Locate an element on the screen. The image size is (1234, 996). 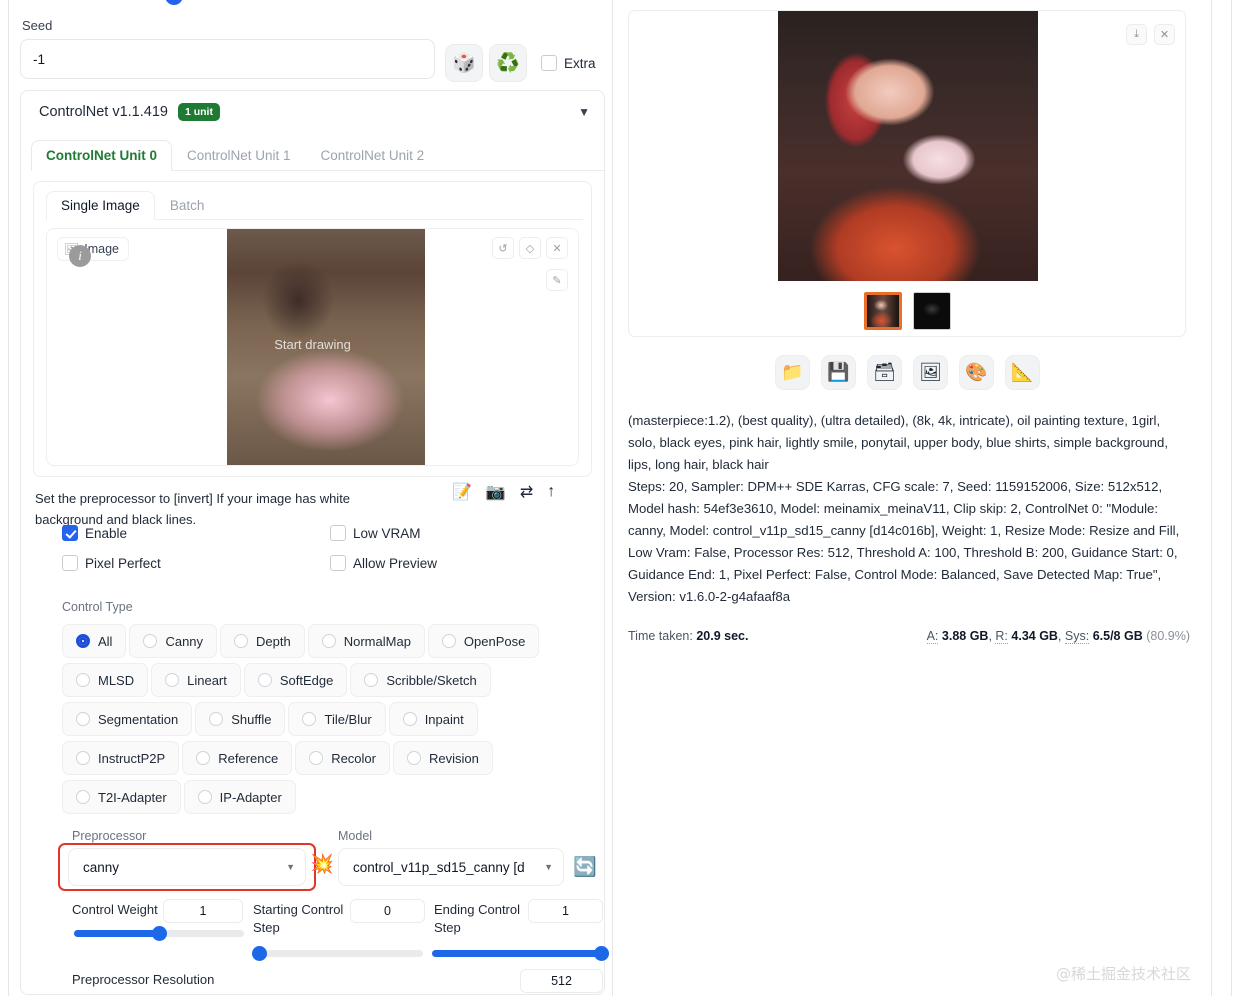
enable-label: Enable is located at coordinates (106, 533).